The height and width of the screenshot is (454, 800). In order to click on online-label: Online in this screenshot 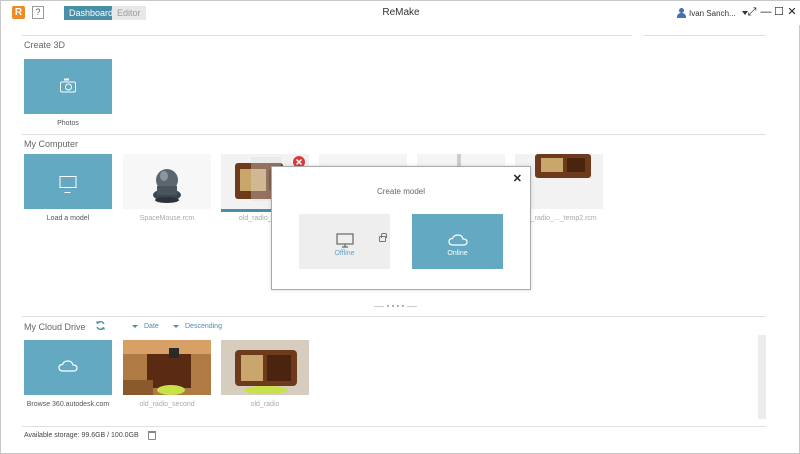, I will do `click(457, 253)`.